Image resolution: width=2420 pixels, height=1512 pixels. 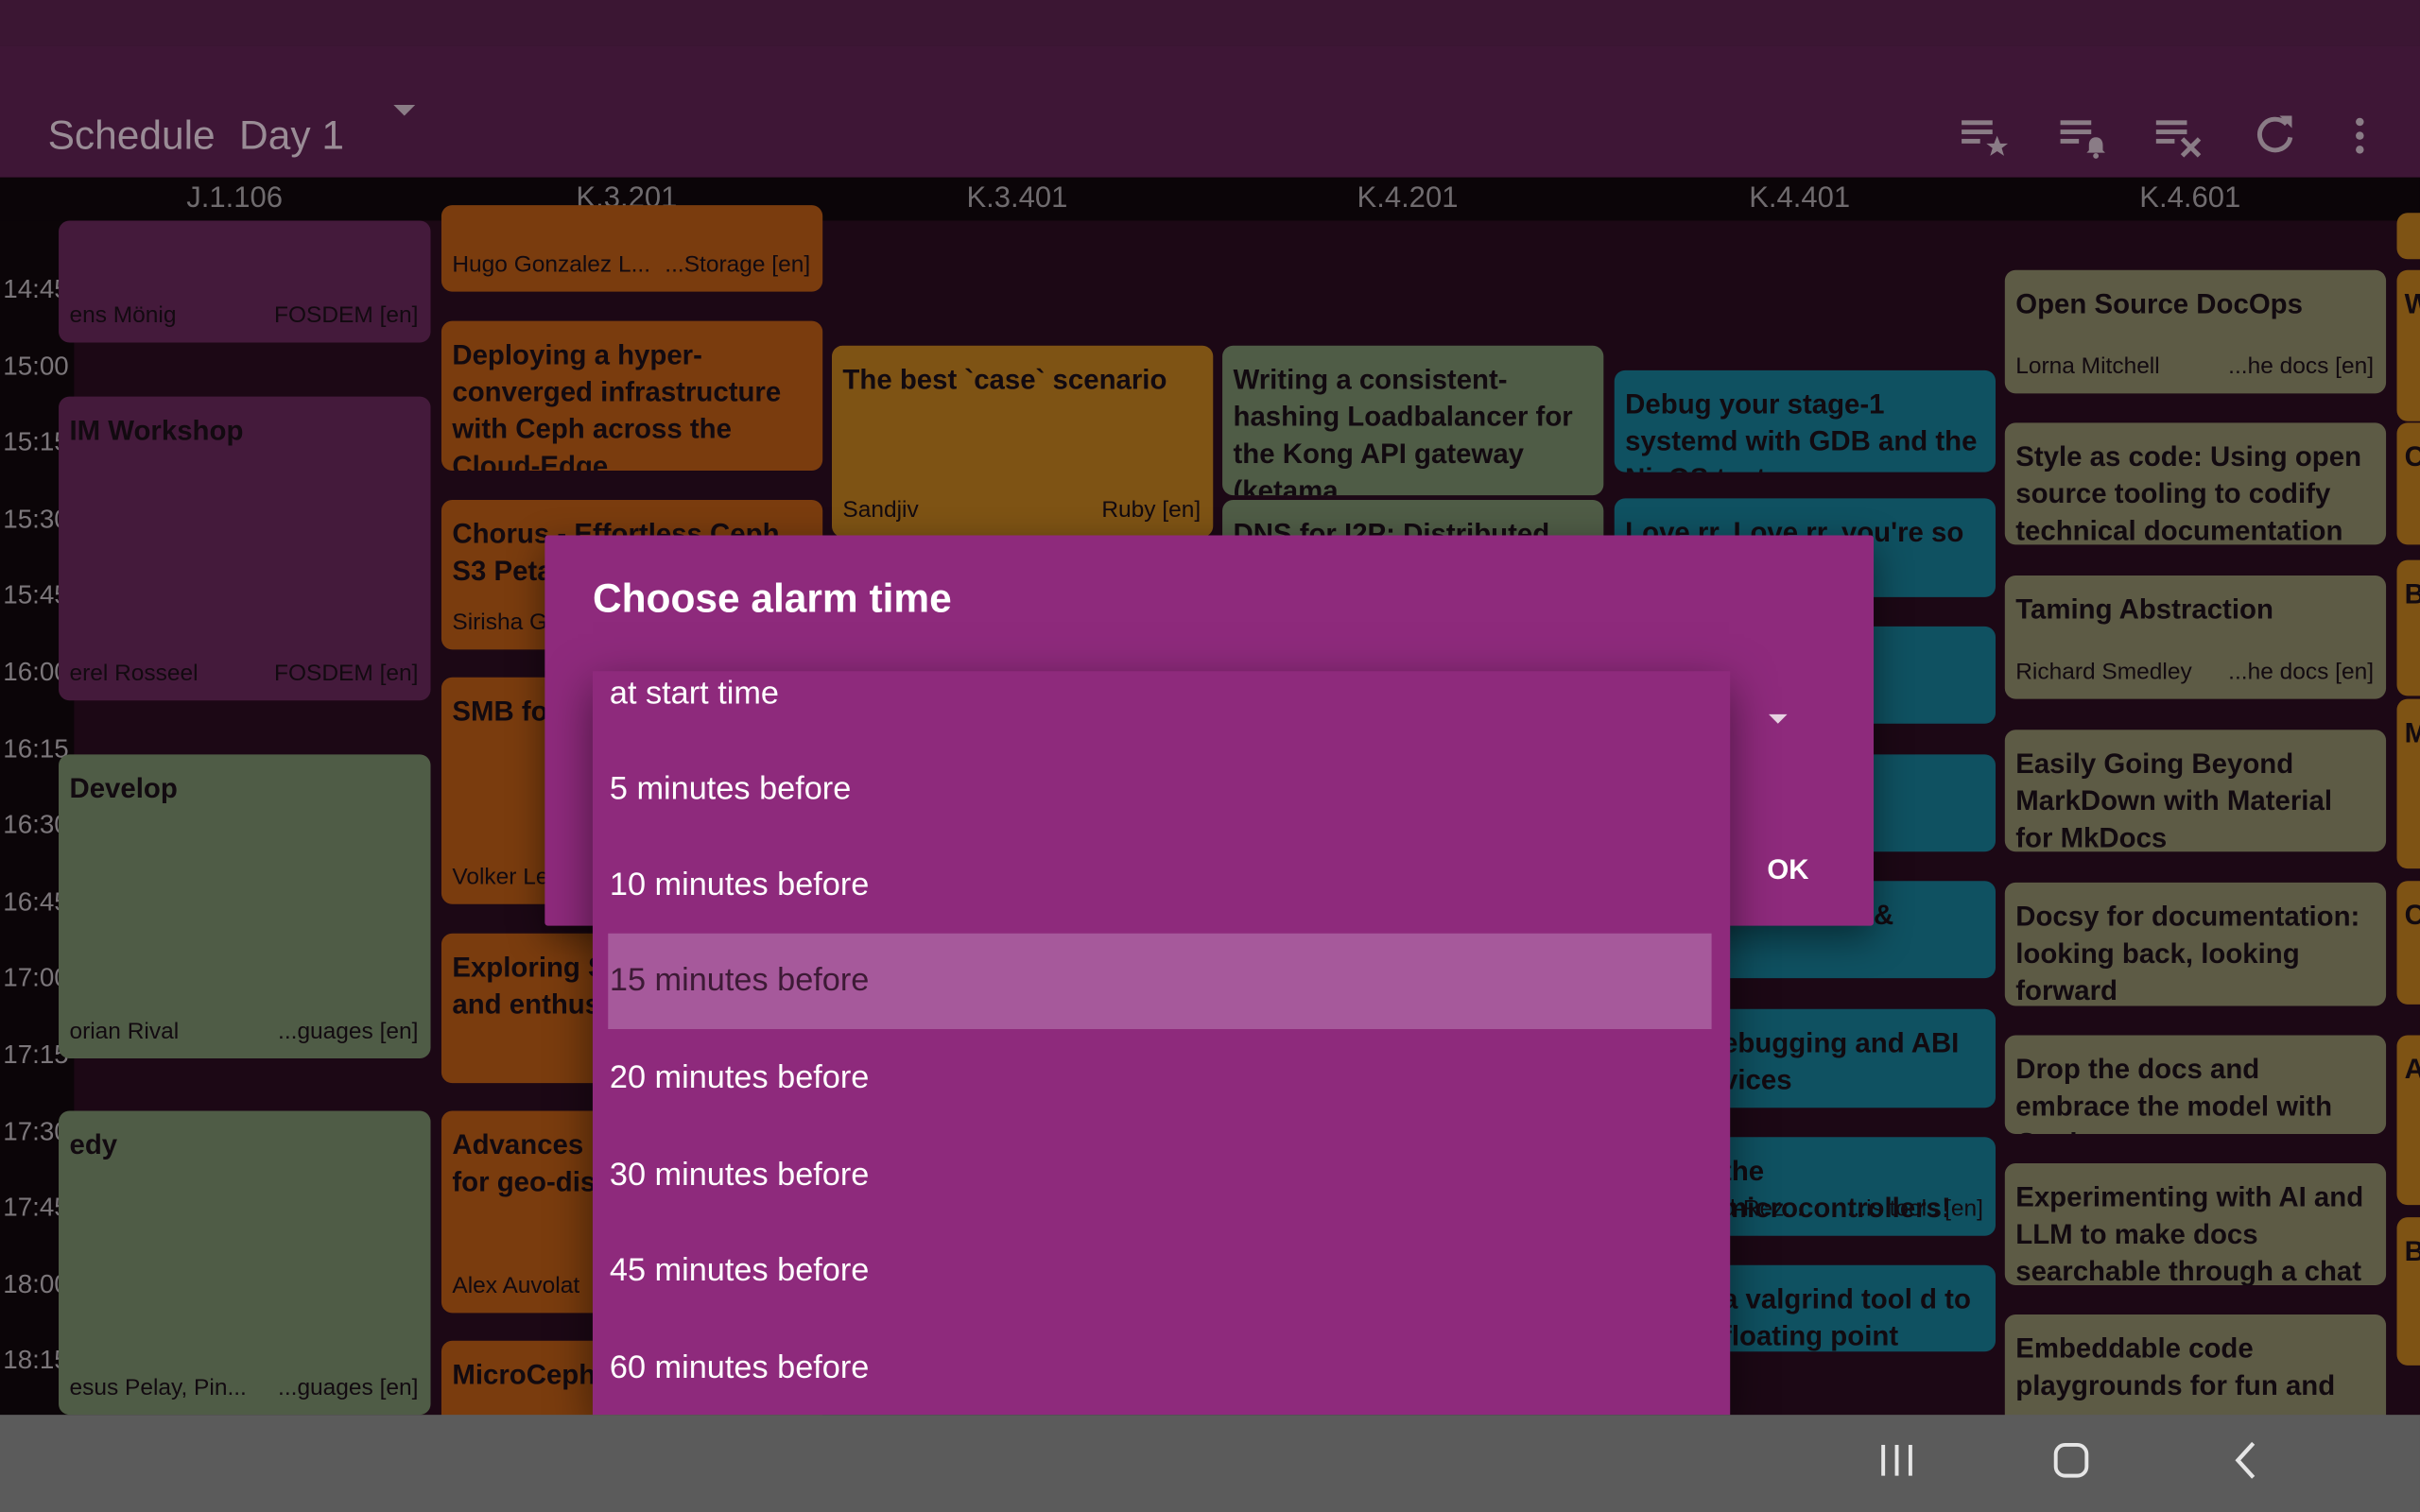 I want to click on option-label: 60 minutes before, so click(x=739, y=1367).